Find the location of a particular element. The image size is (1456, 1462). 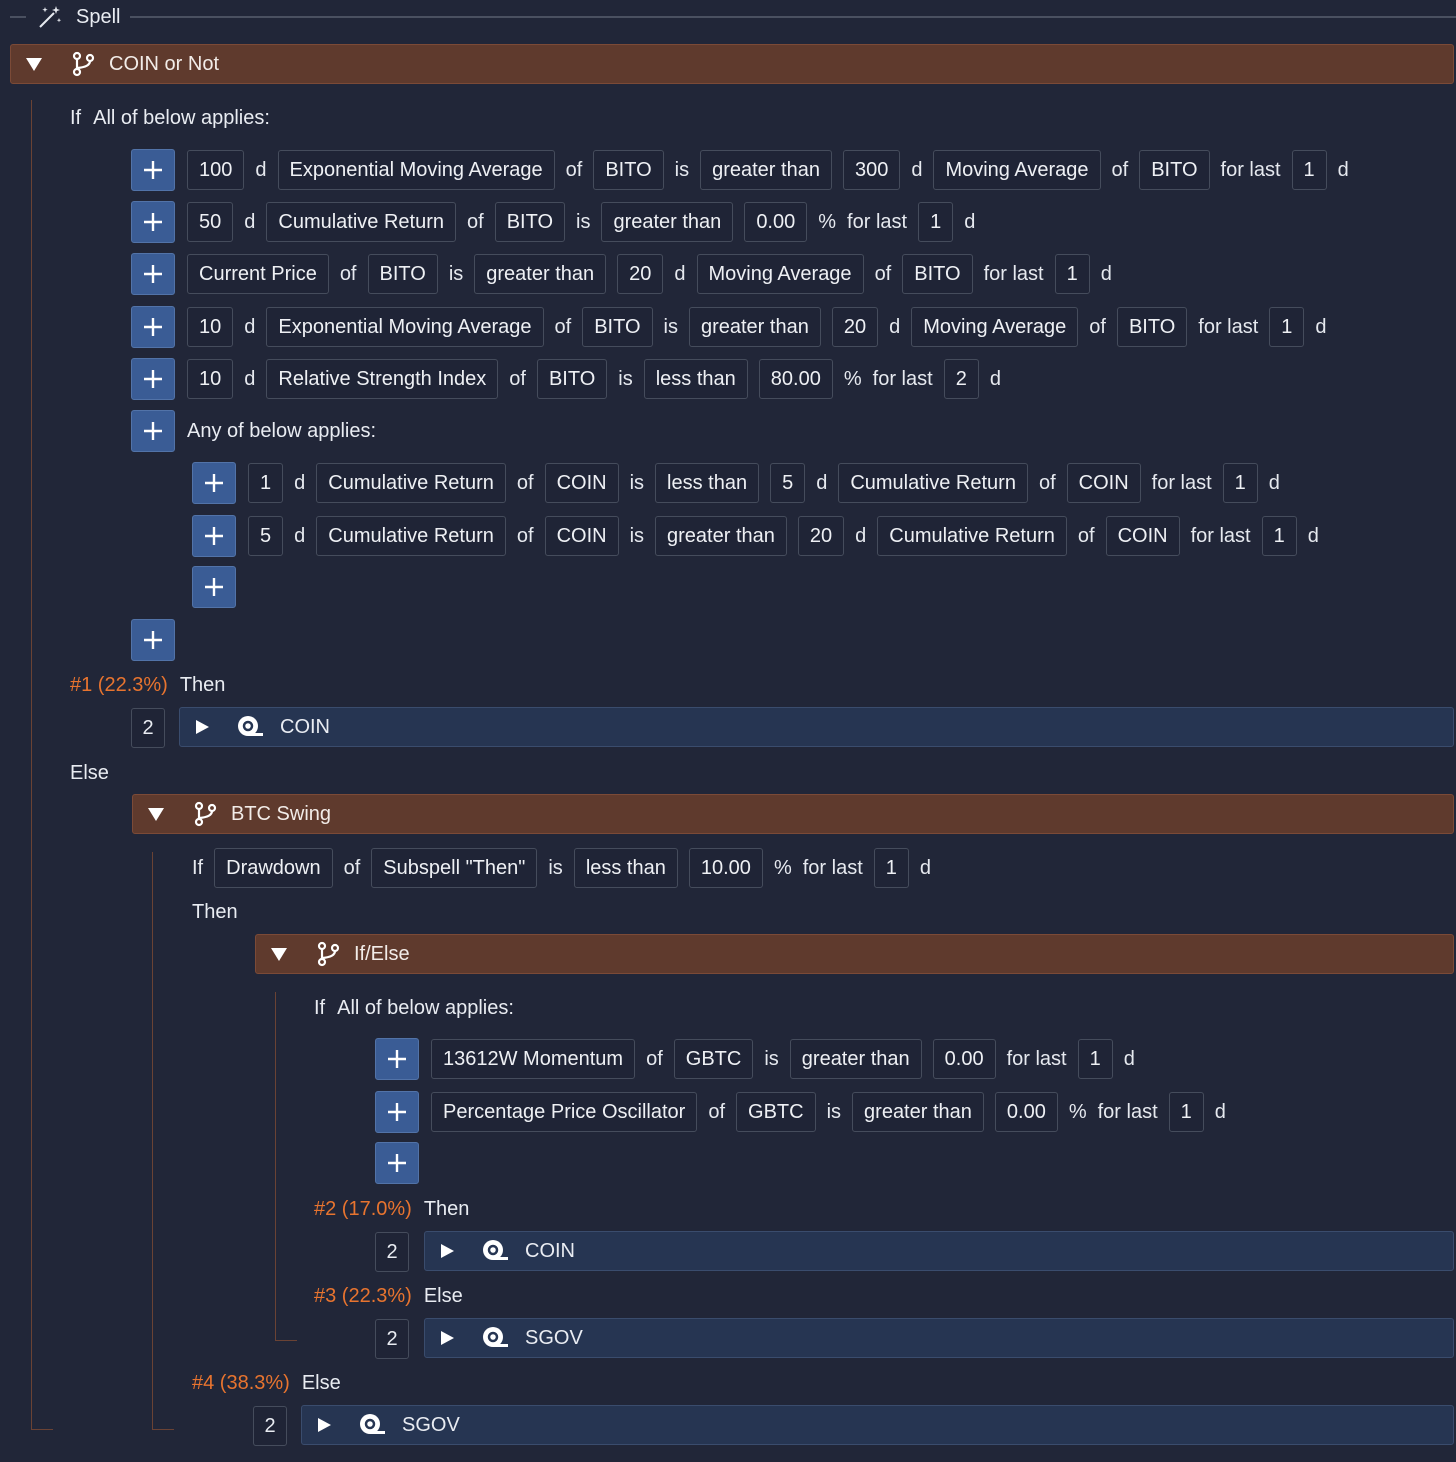

condition-text: d is located at coordinates (1313, 535).